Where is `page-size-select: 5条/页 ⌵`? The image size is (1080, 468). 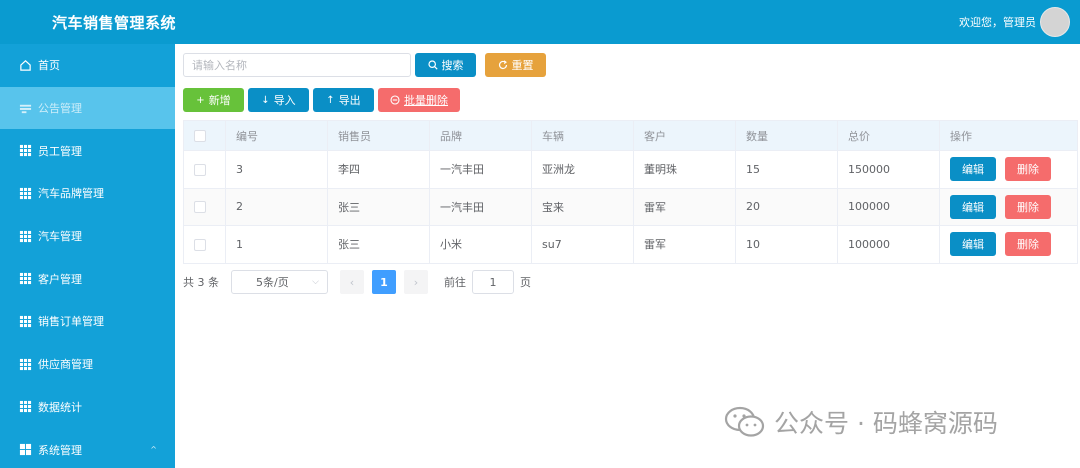 page-size-select: 5条/页 ⌵ is located at coordinates (279, 282).